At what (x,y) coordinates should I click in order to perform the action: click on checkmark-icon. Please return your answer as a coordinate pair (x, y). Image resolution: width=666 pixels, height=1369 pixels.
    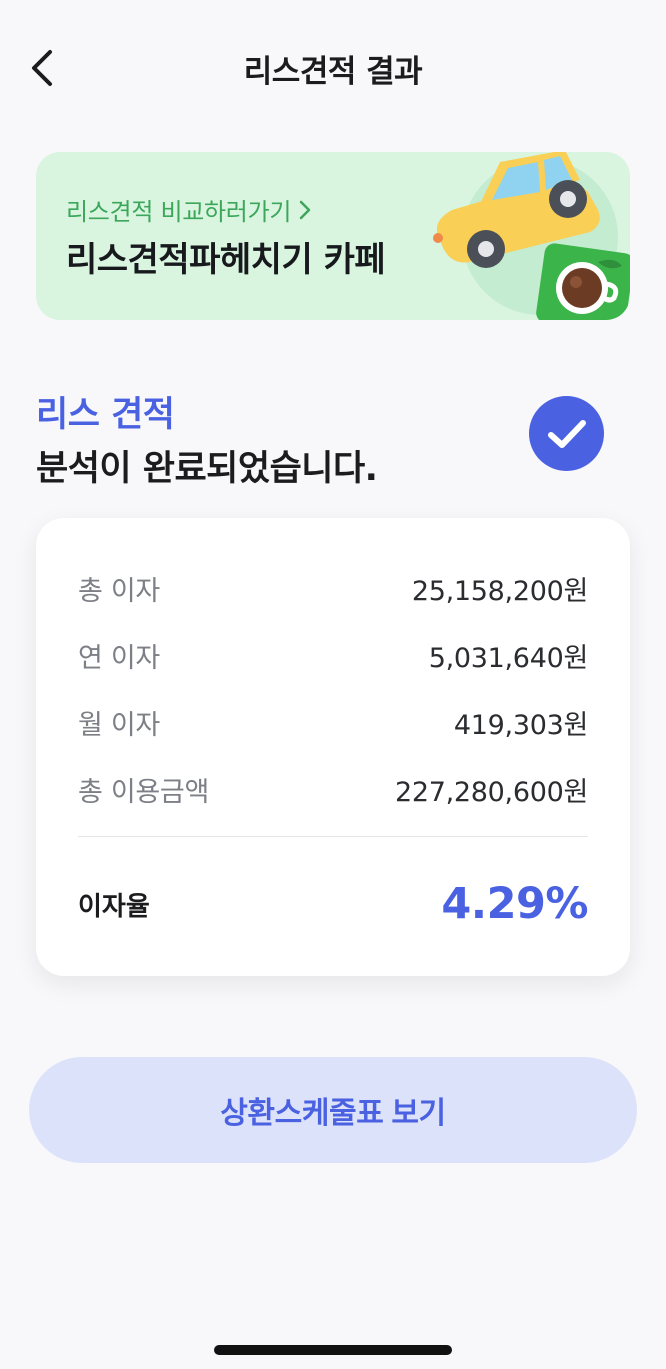
    Looking at the image, I should click on (566, 433).